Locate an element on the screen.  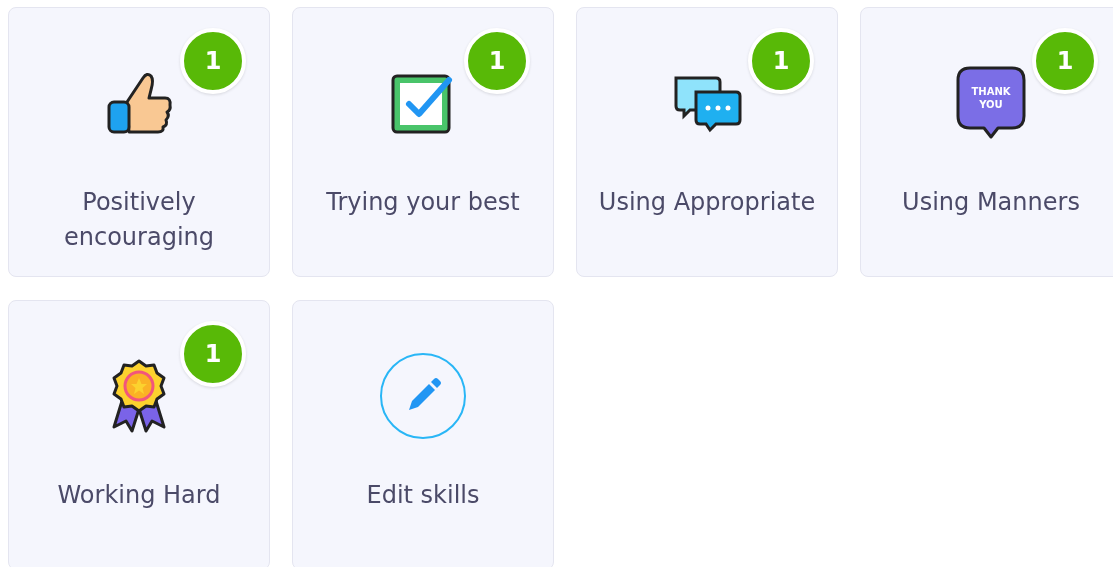
pencil-icon is located at coordinates (423, 396).